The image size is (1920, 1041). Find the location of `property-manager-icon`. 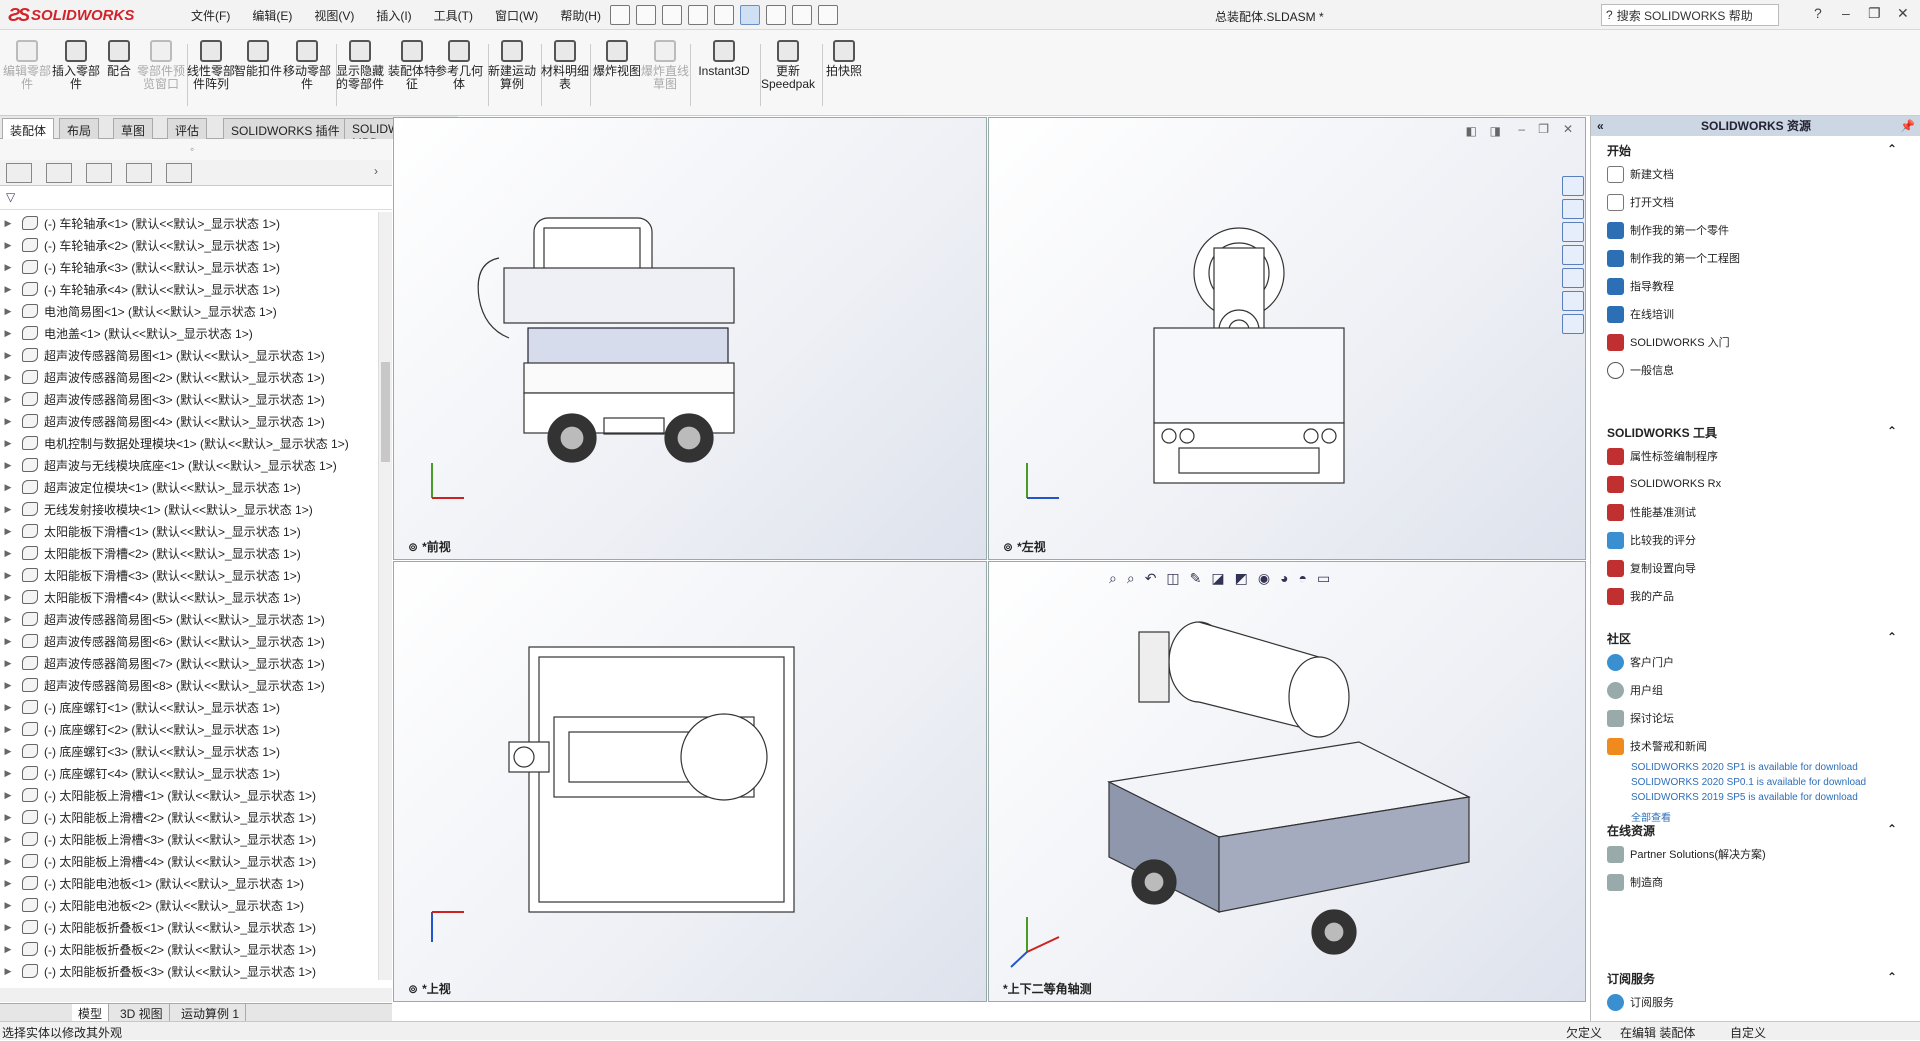

property-manager-icon is located at coordinates (59, 173).